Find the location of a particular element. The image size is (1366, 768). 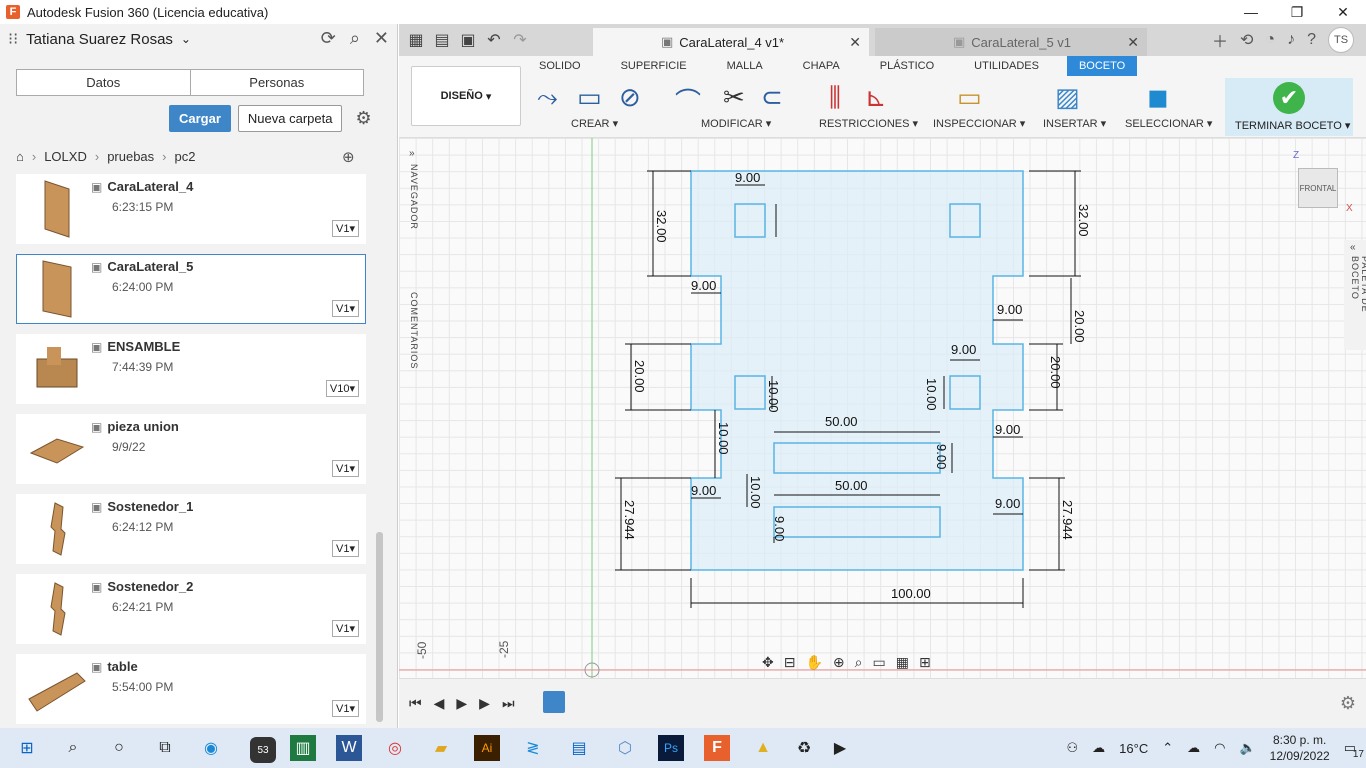

task-view-icon: ⧉ is located at coordinates (165, 748).